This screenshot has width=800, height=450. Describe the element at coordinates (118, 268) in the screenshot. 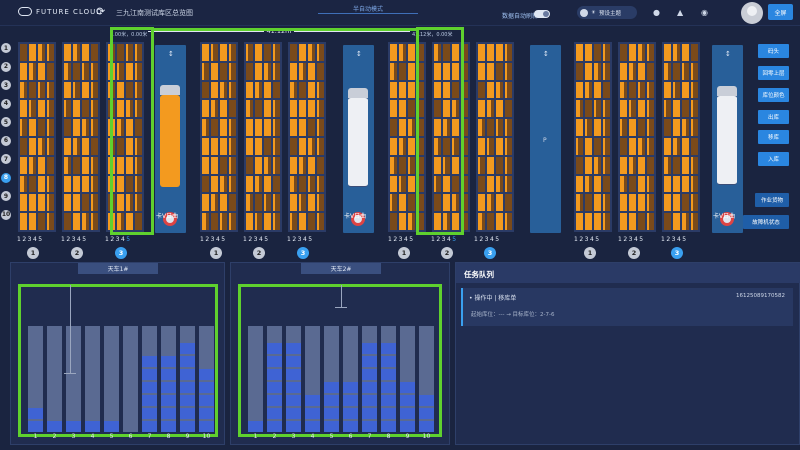

I see `crane1-tab: 天车1#` at that location.